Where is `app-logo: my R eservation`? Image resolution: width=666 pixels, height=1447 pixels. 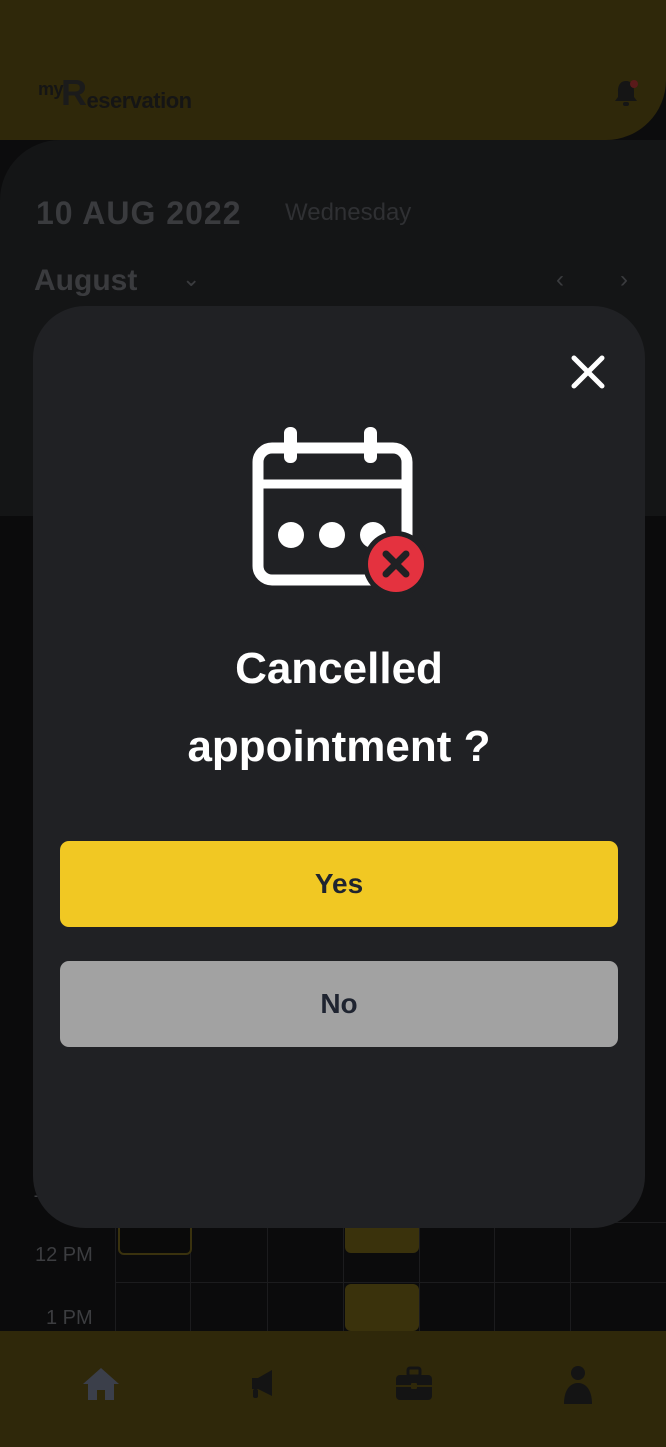 app-logo: my R eservation is located at coordinates (115, 93).